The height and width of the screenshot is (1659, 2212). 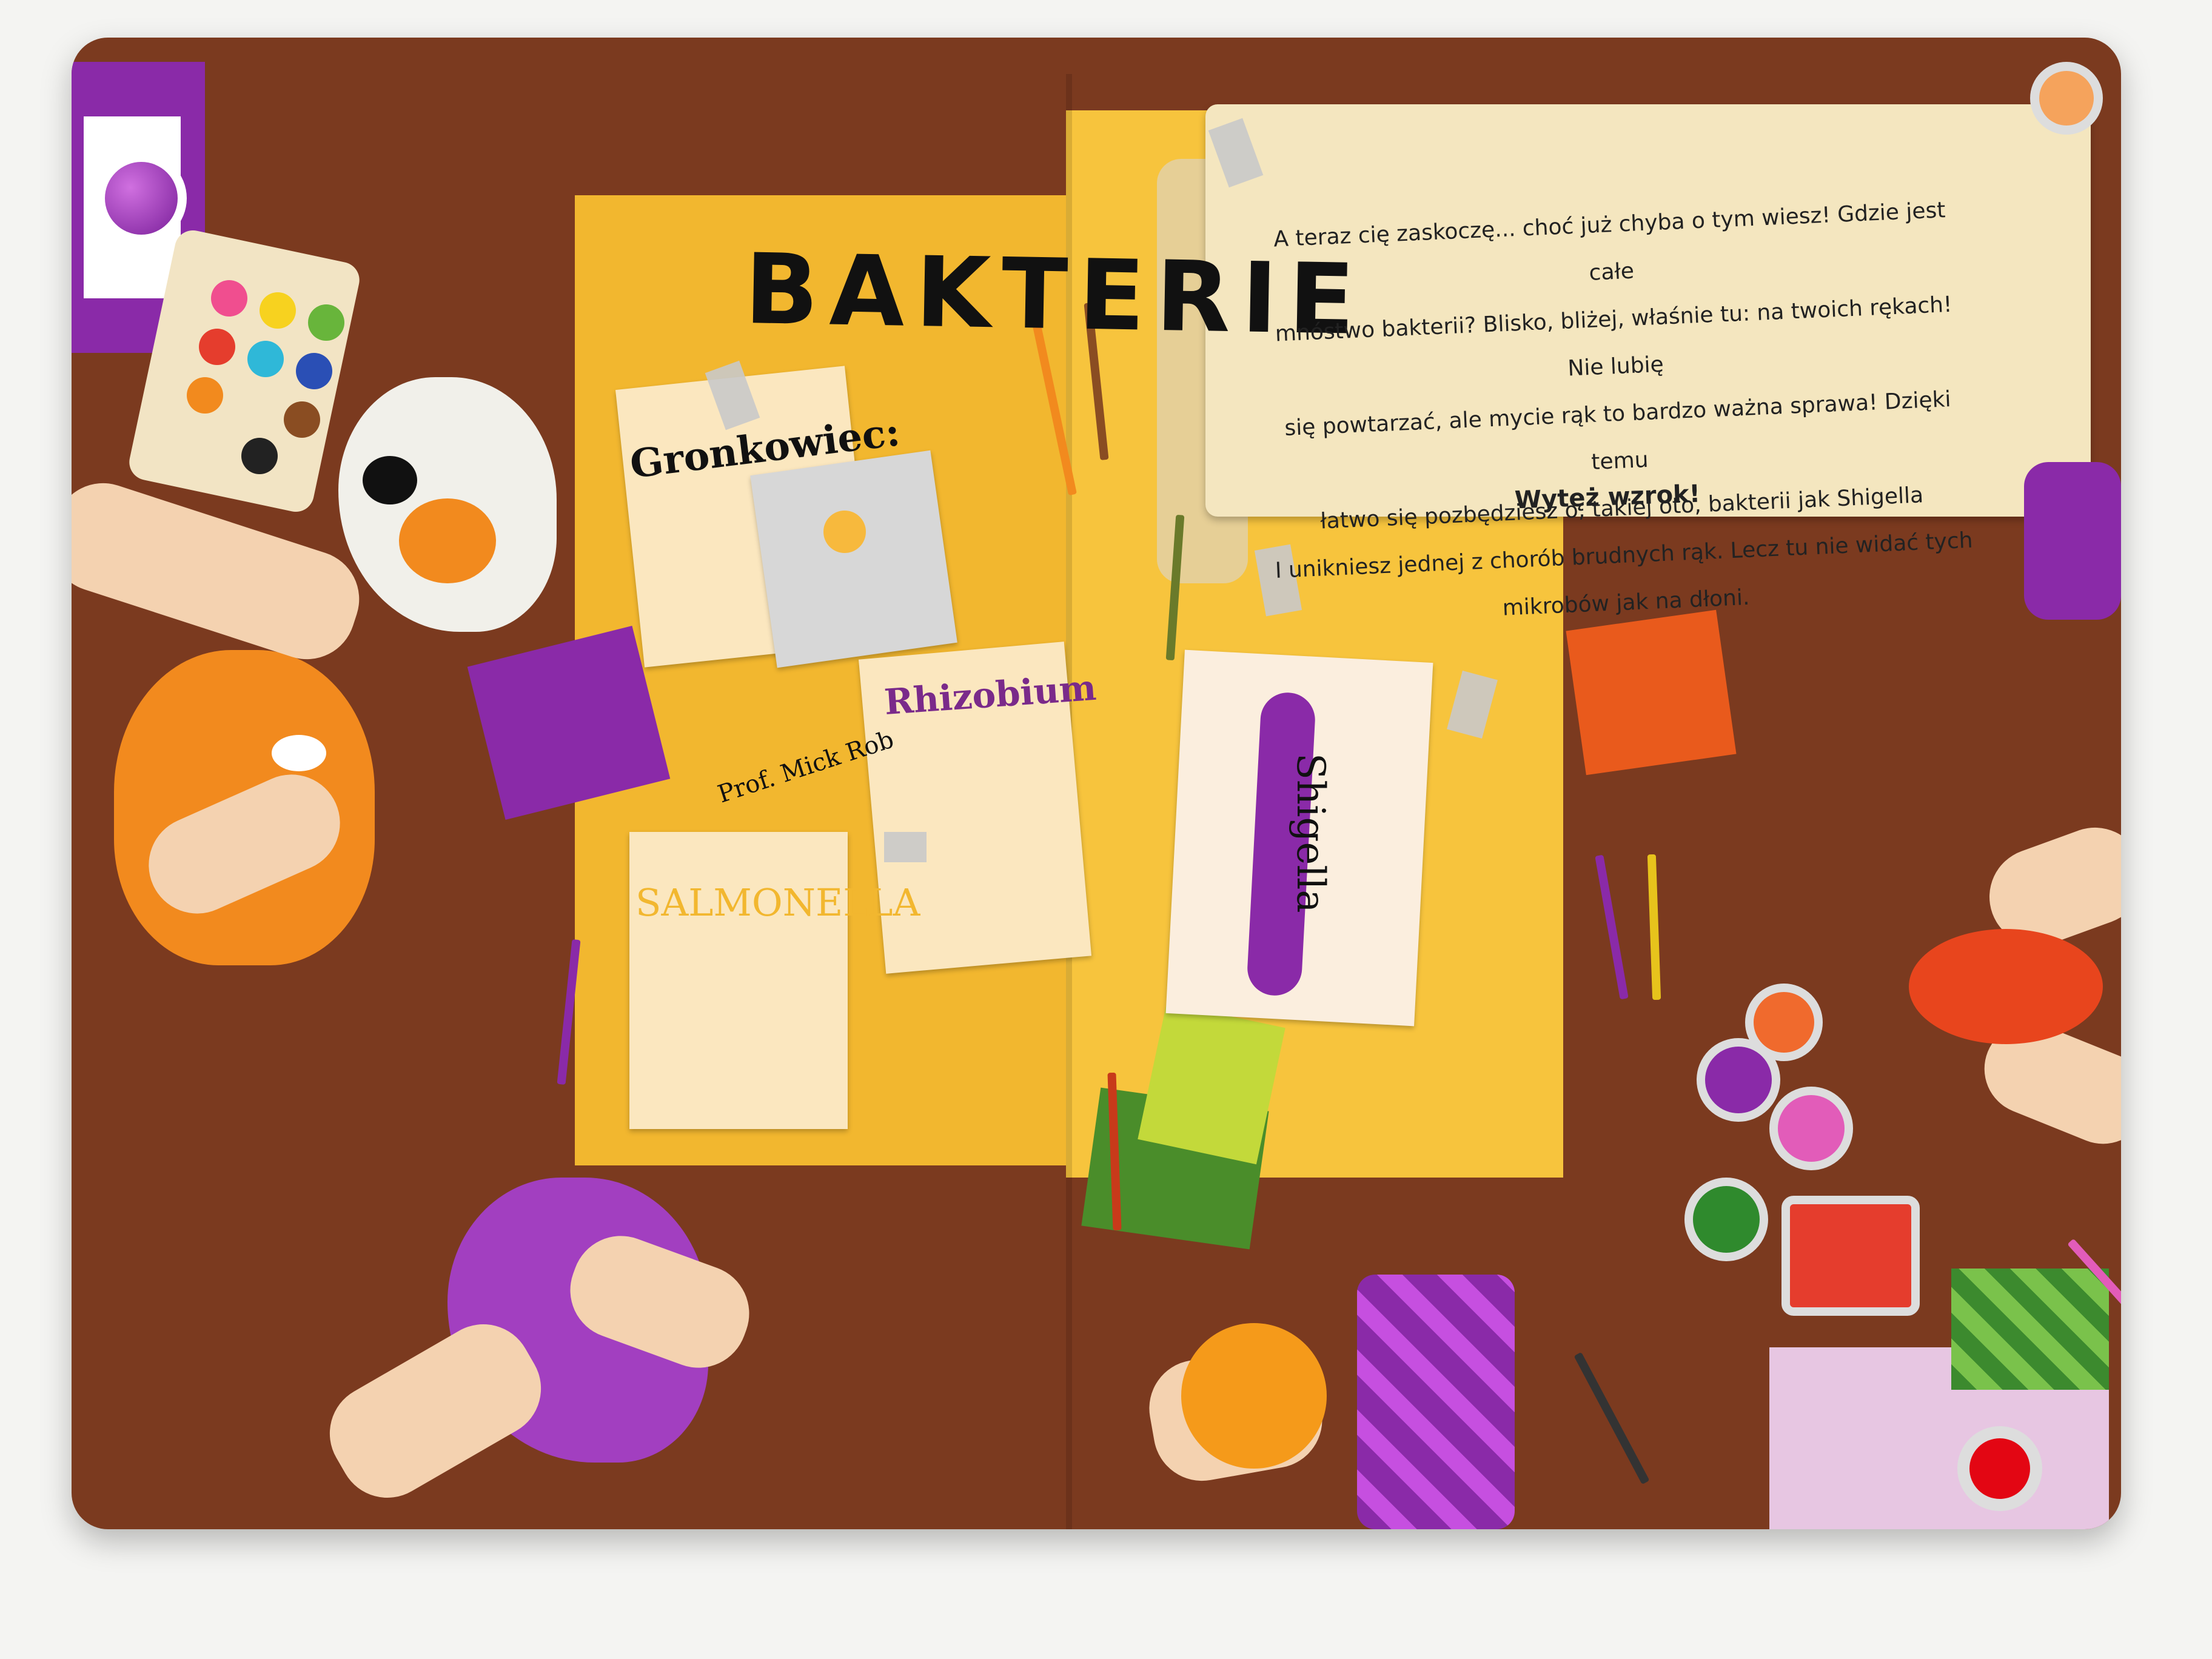 I want to click on paint-brown, so click(x=302, y=419).